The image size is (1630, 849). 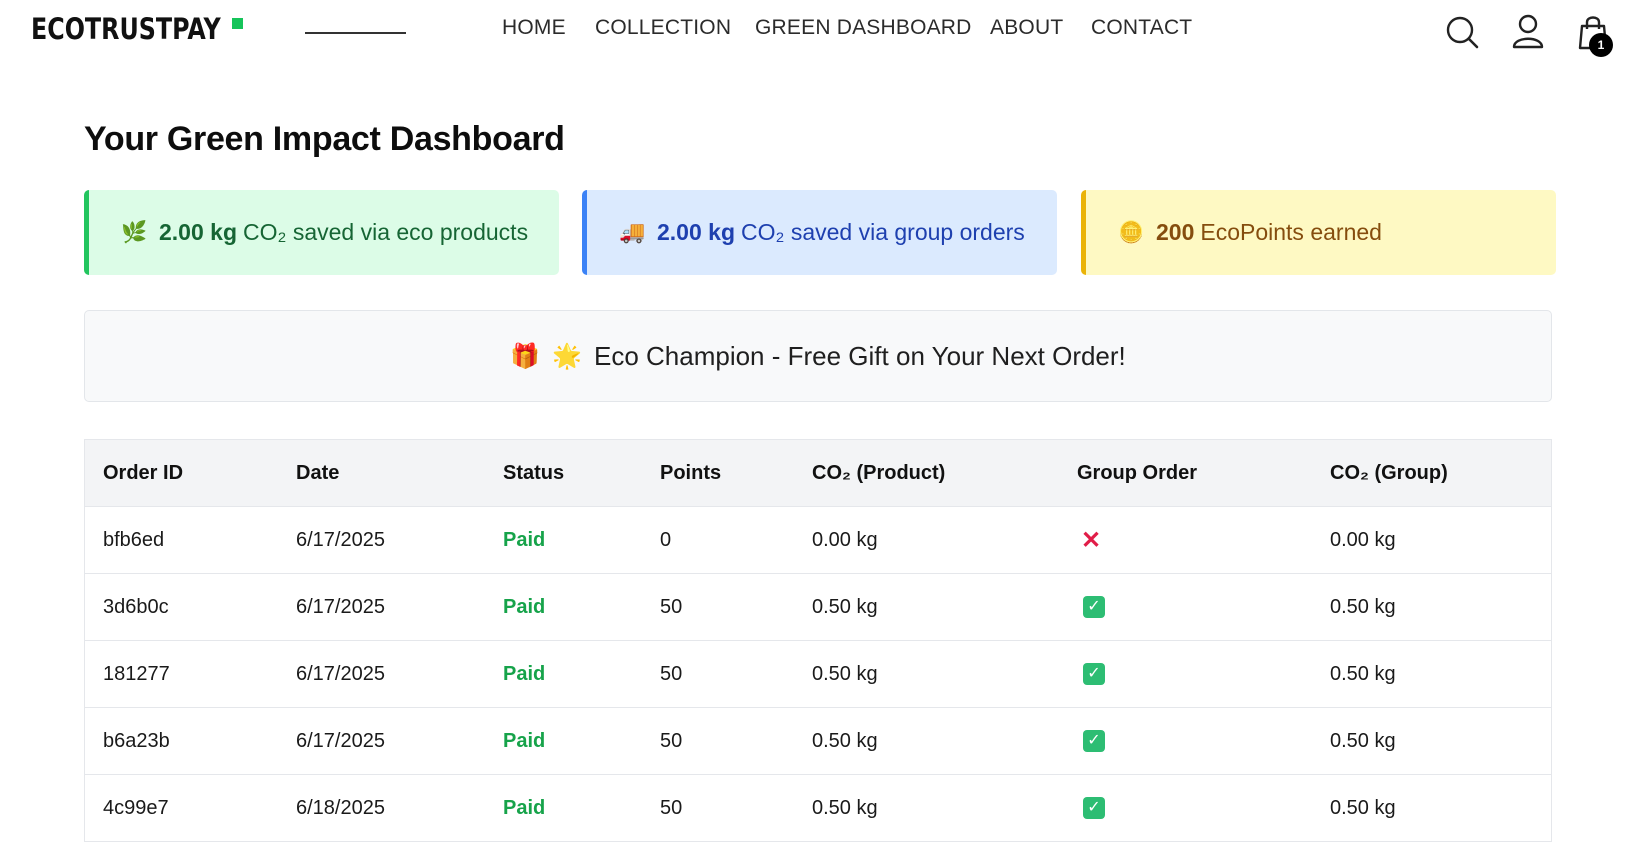 What do you see at coordinates (1131, 232) in the screenshot?
I see `coin-icon: 🪙` at bounding box center [1131, 232].